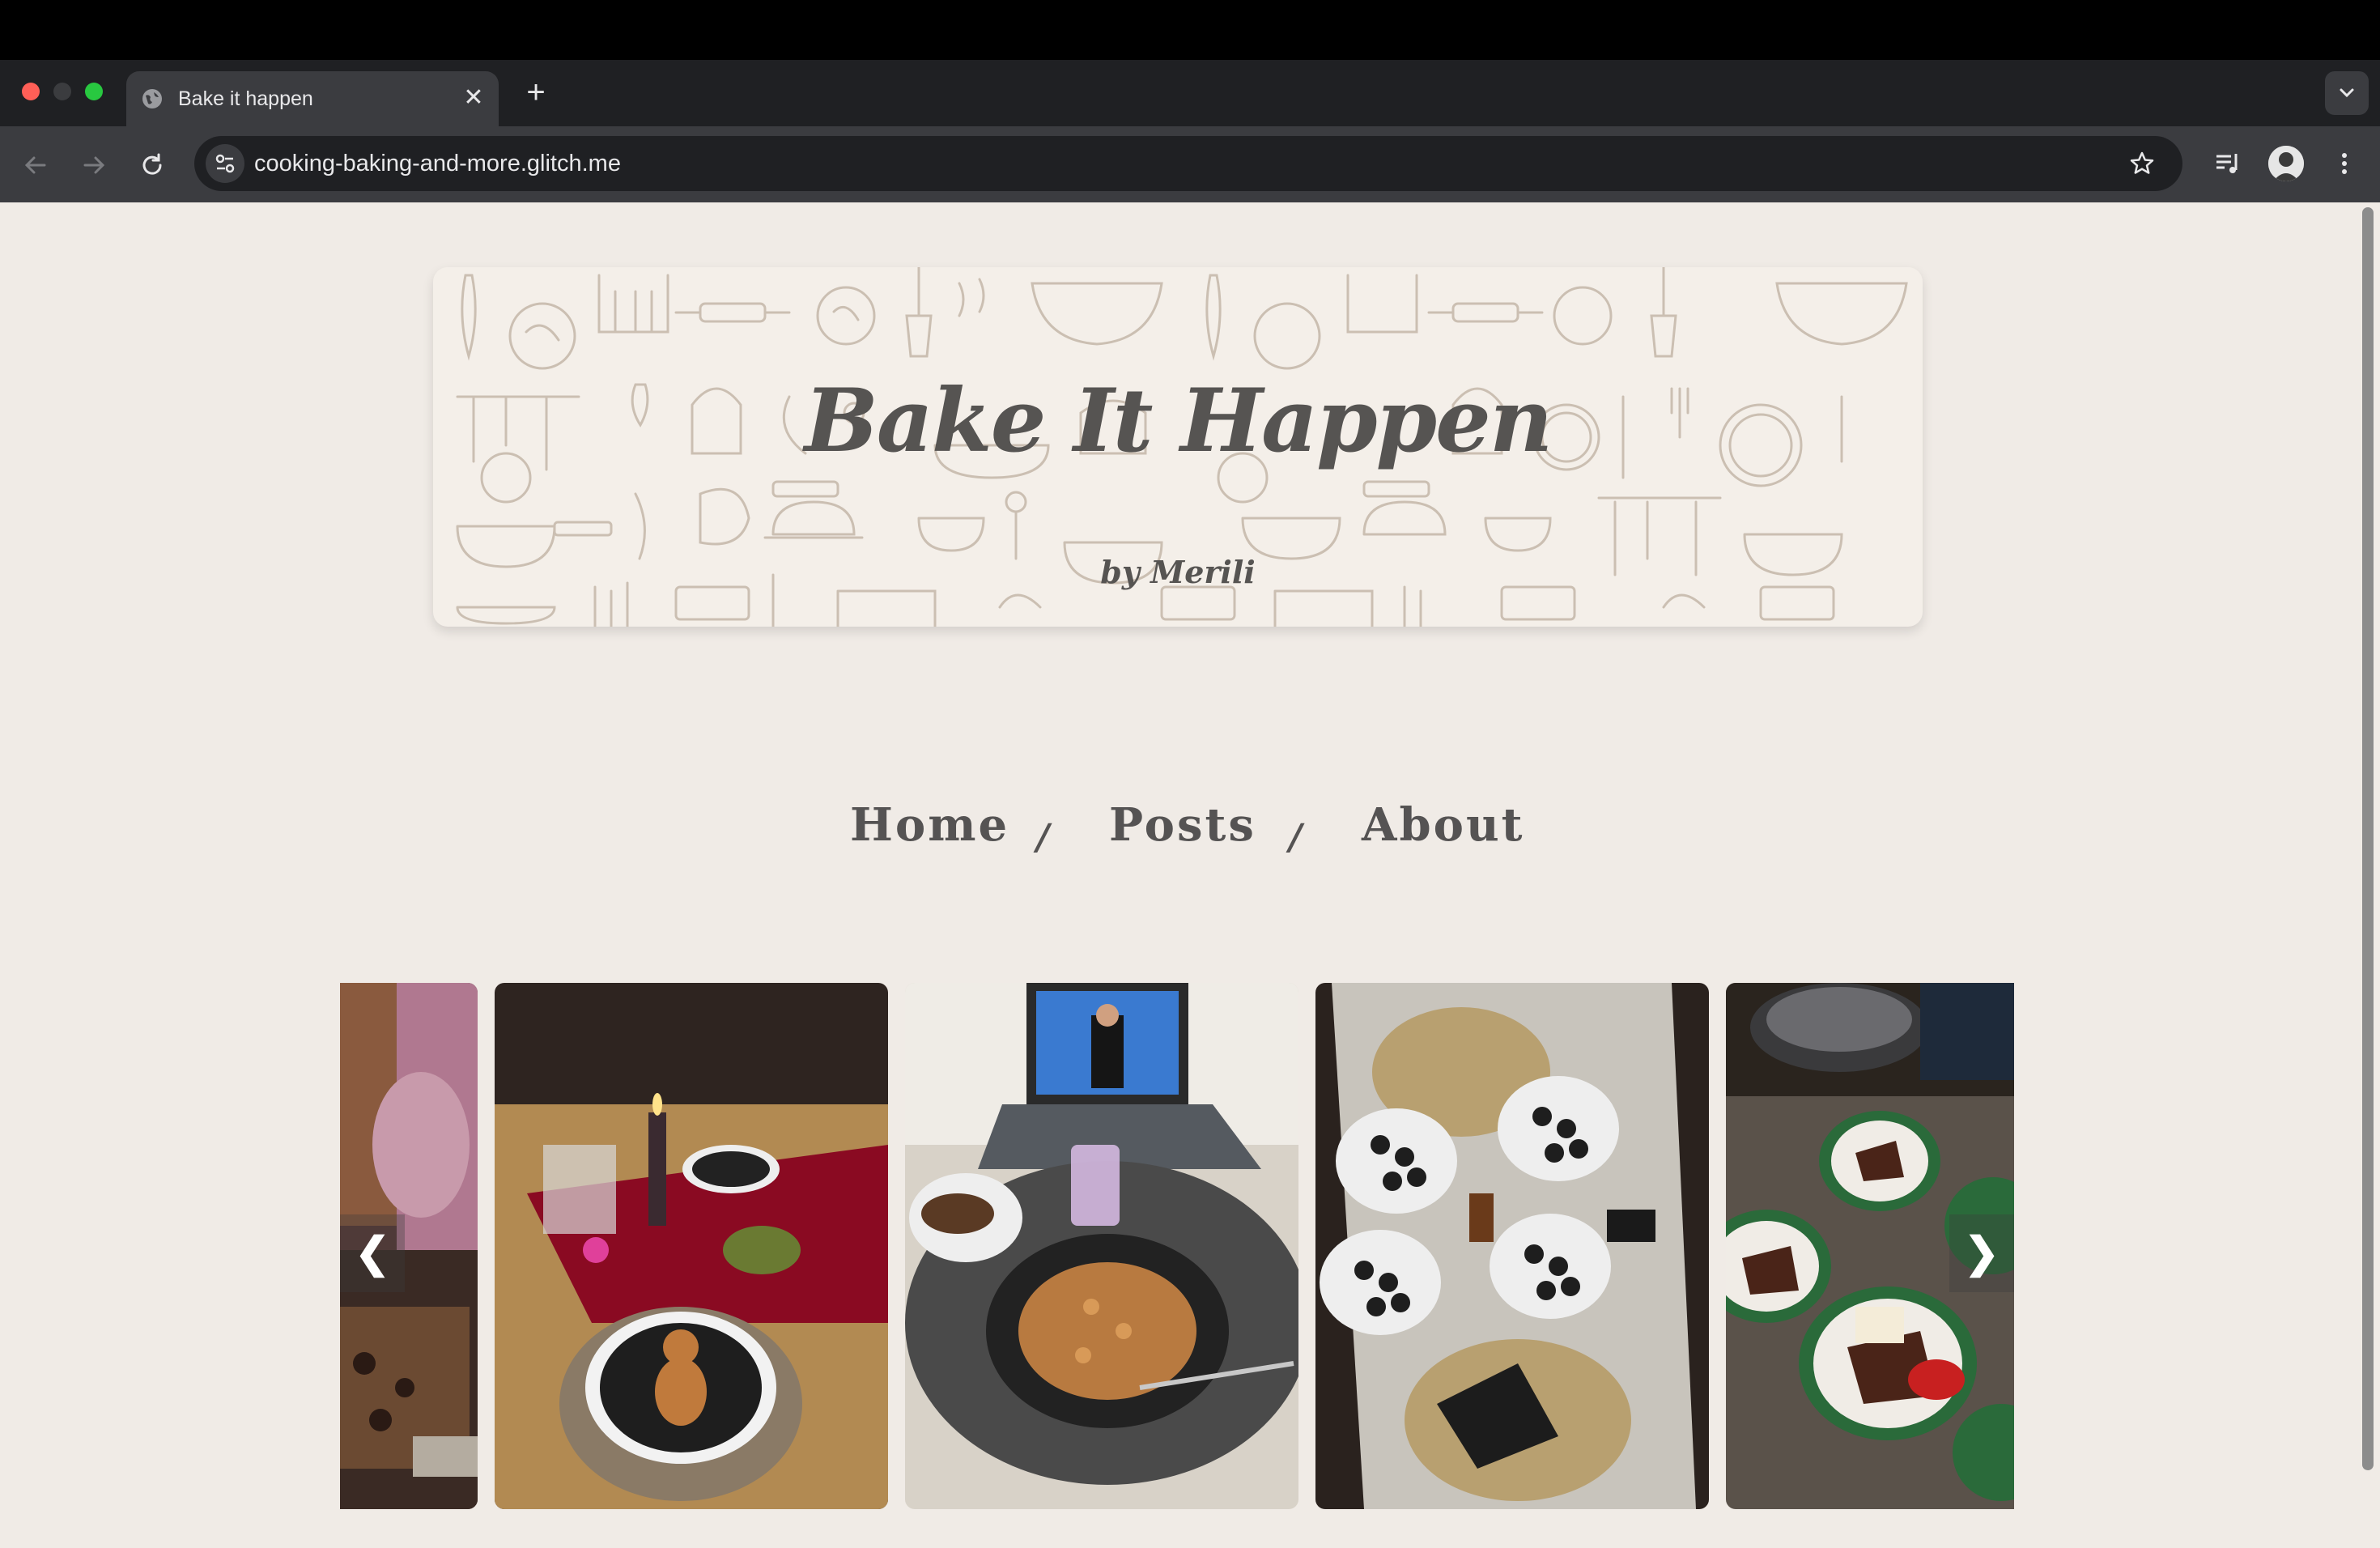  I want to click on carousel-next-button: ❯, so click(1982, 1253).